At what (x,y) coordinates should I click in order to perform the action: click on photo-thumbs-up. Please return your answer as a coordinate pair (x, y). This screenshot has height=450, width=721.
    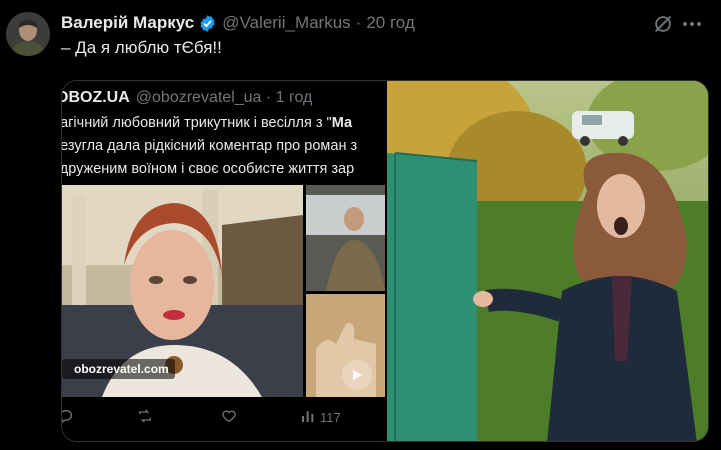
    Looking at the image, I should click on (345, 345).